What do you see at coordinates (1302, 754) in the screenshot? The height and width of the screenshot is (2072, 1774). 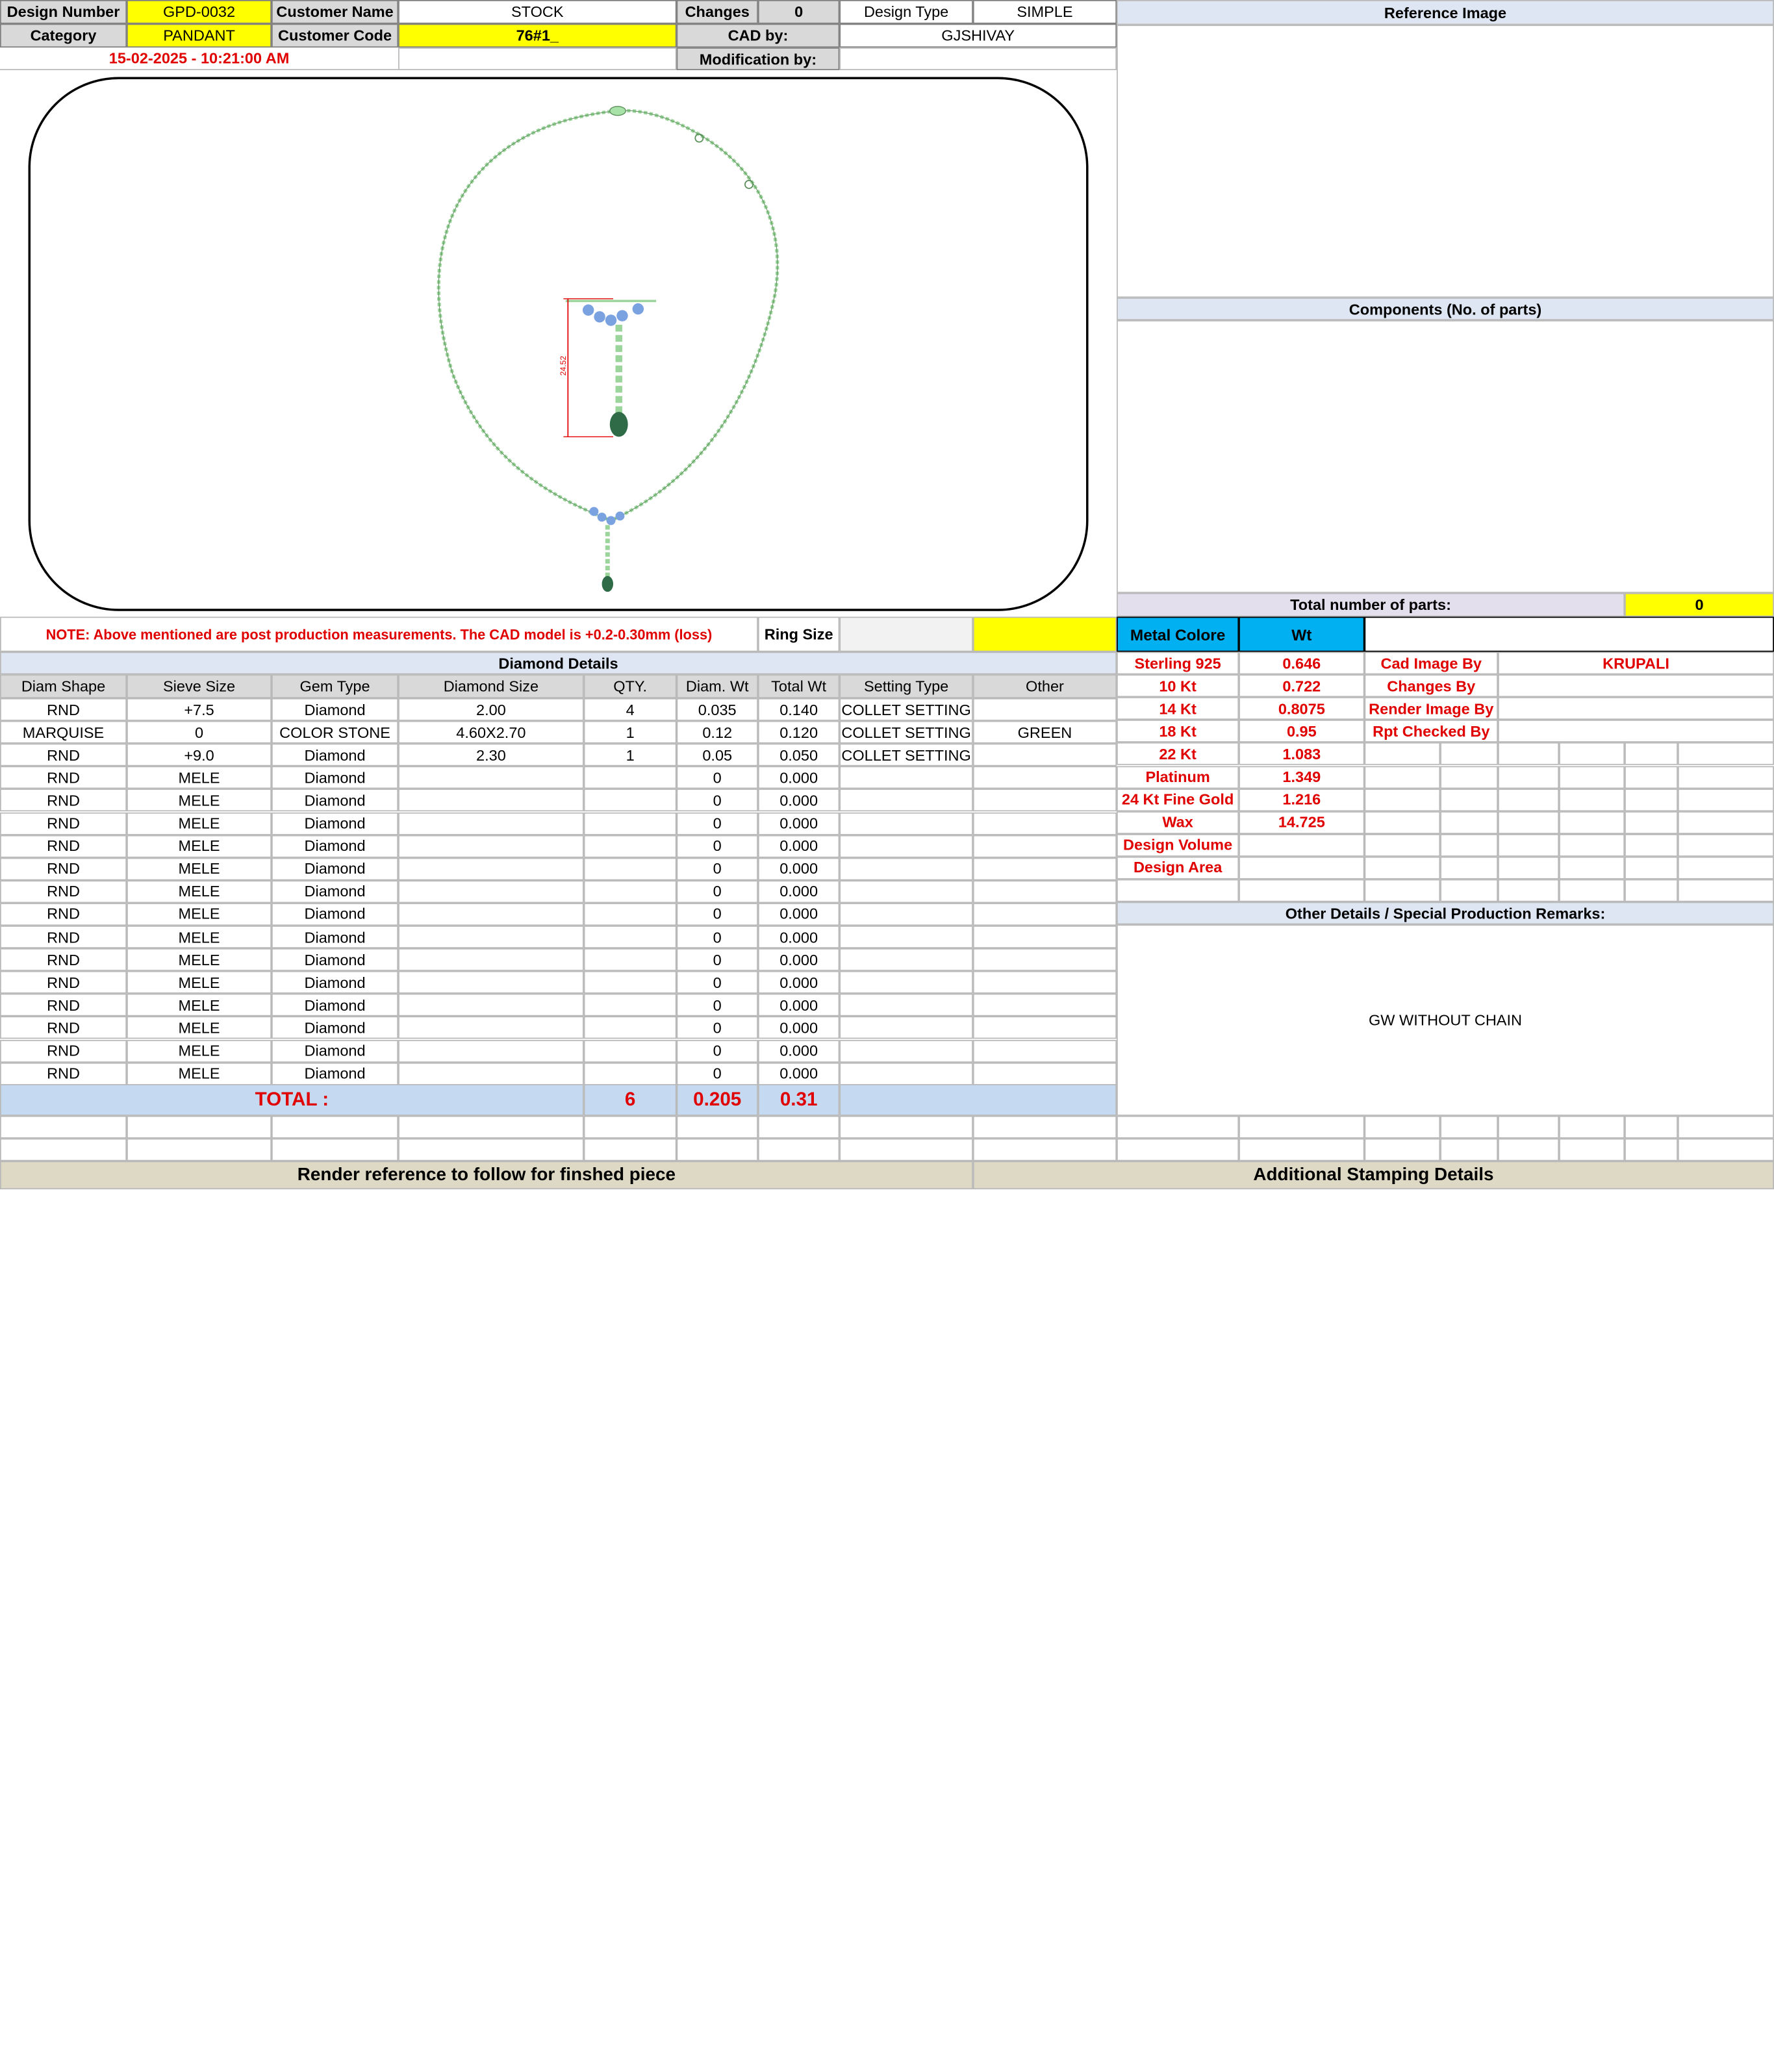 I see `metal-wt: 1.083` at bounding box center [1302, 754].